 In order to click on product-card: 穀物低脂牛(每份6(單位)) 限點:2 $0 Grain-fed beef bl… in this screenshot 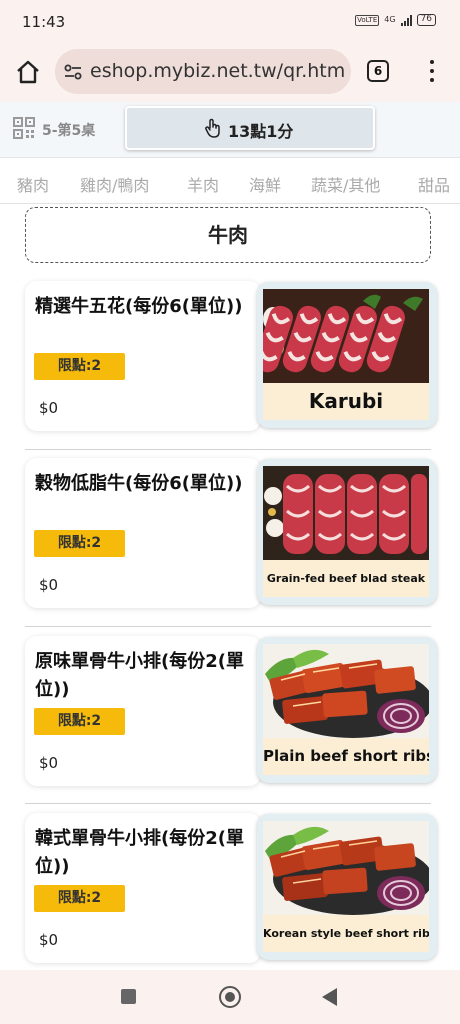, I will do `click(231, 533)`.